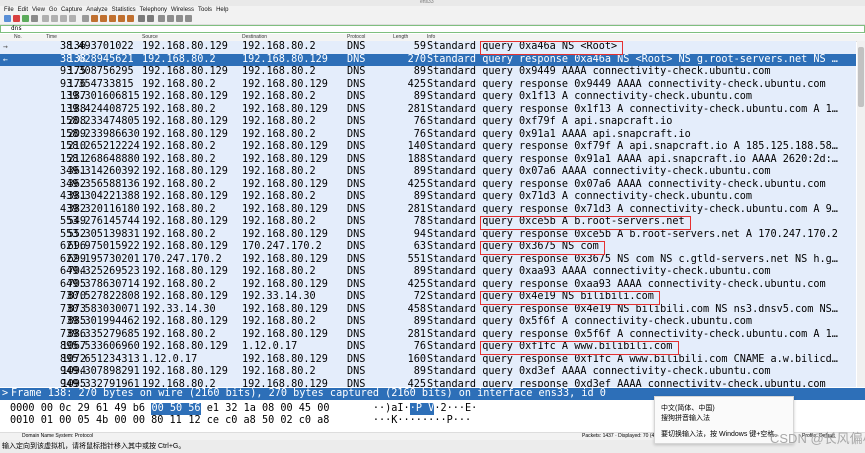 This screenshot has width=865, height=453. Describe the element at coordinates (38, 10) in the screenshot. I see `menu-view: View` at that location.